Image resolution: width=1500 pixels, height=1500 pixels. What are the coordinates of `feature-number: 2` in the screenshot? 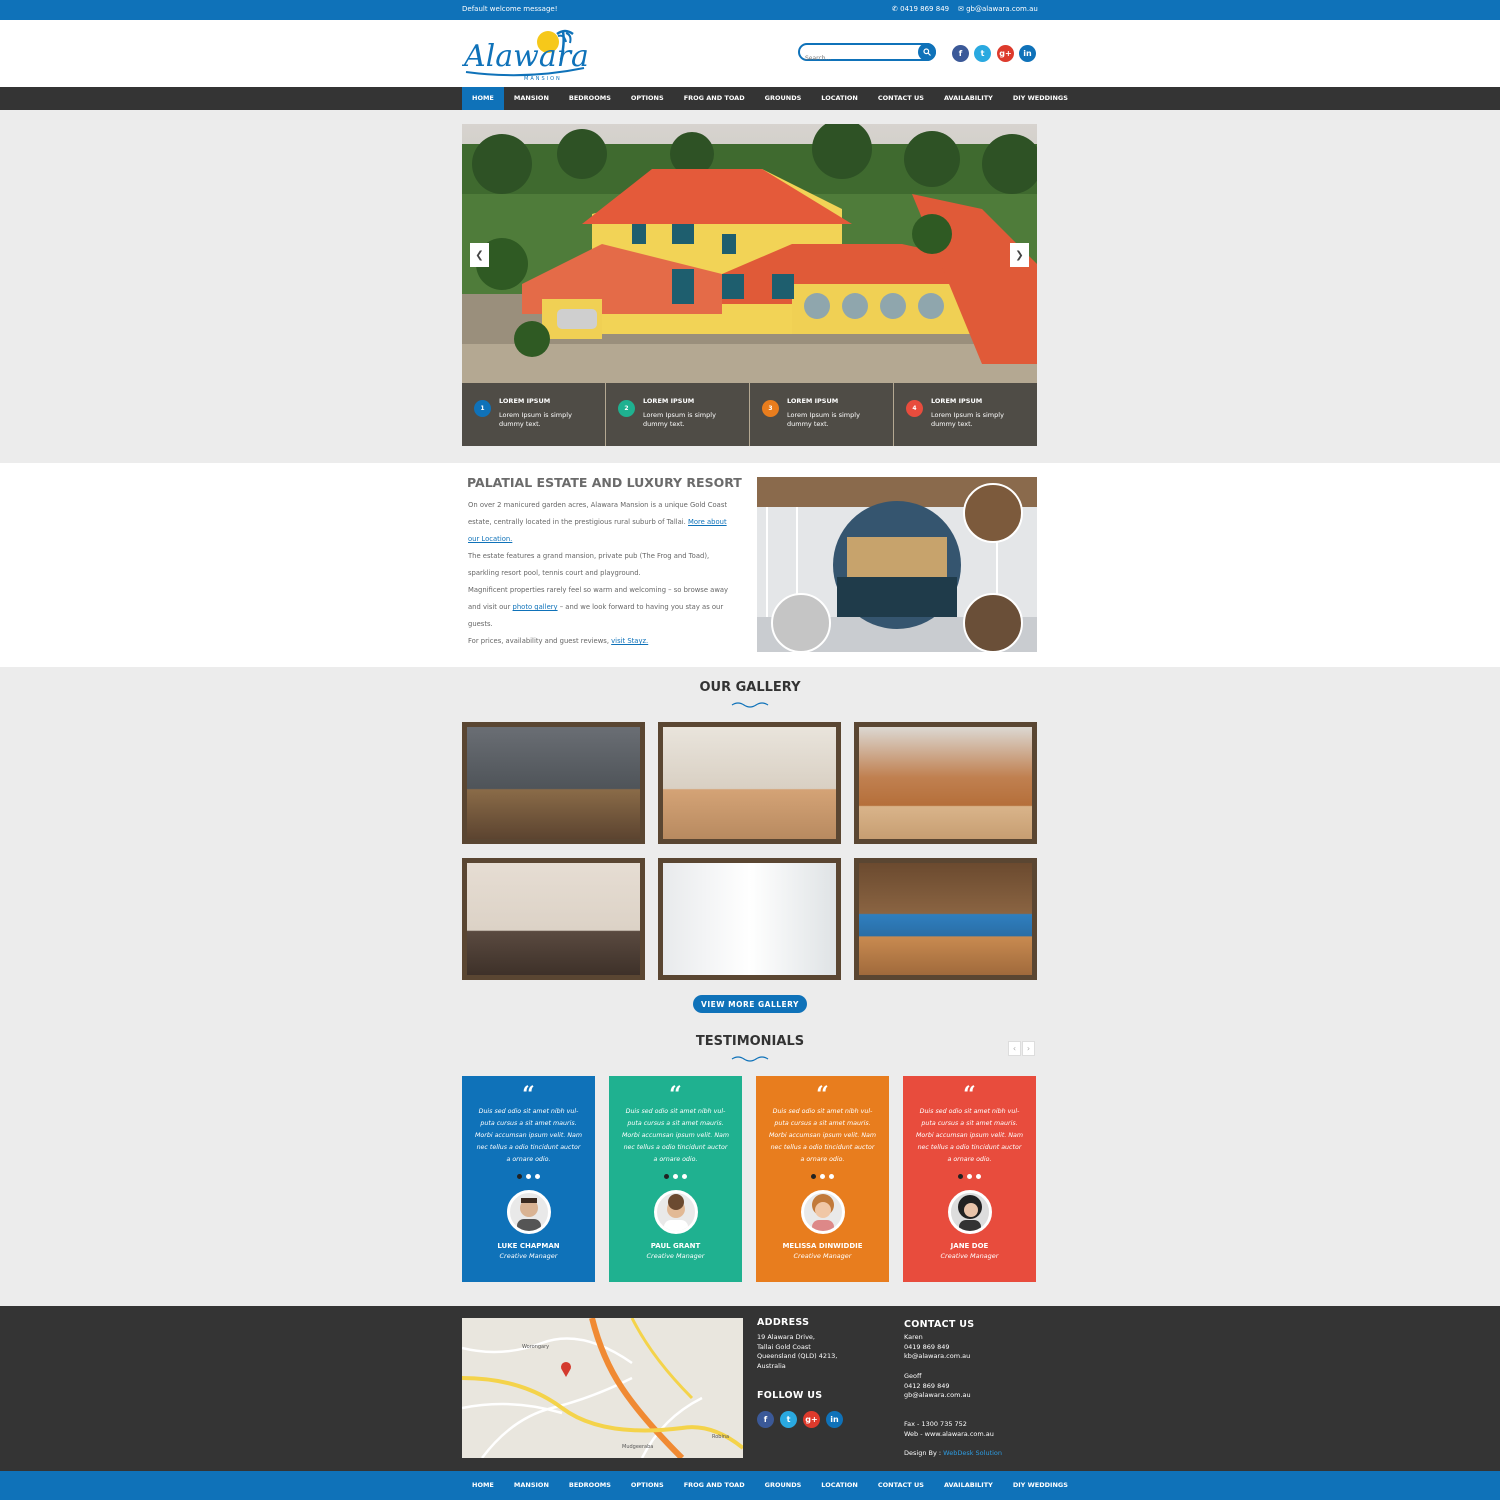 It's located at (626, 408).